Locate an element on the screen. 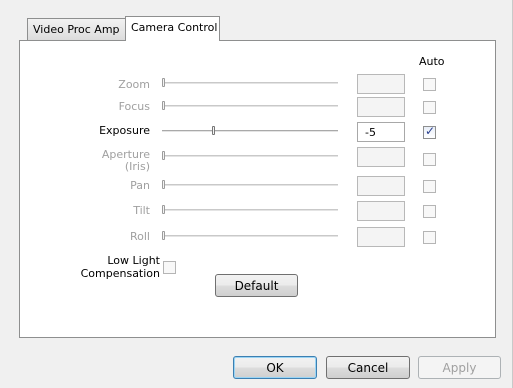  focus-label: Focus is located at coordinates (134, 106).